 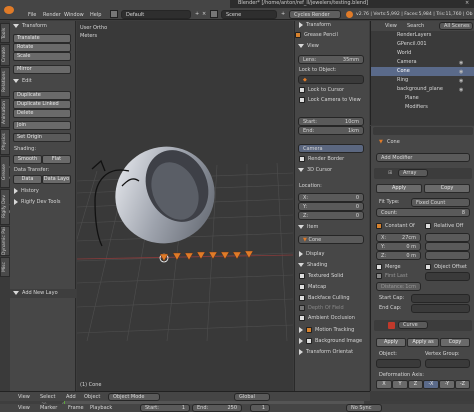 What do you see at coordinates (447, 276) in the screenshot?
I see `offset-object-field` at bounding box center [447, 276].